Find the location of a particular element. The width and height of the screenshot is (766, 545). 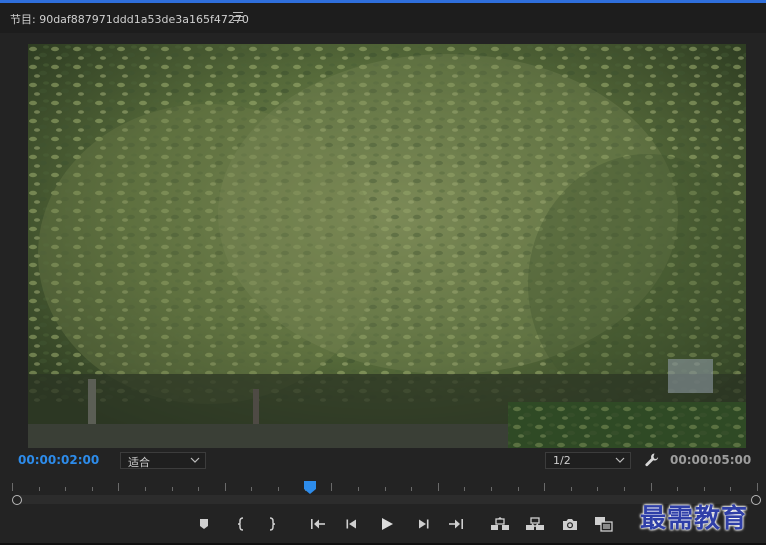

watermark-logo: 最需教育 is located at coordinates (694, 519).